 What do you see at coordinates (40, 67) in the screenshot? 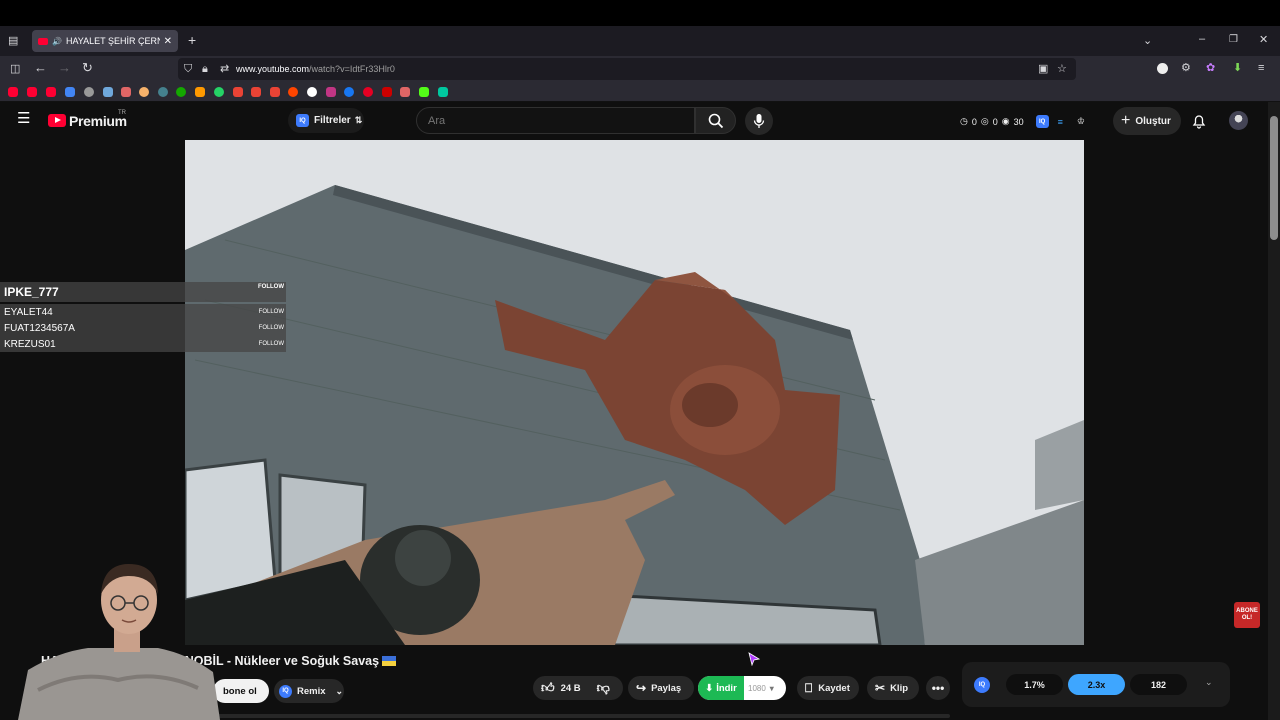
I see `back-icon: ←` at bounding box center [40, 67].